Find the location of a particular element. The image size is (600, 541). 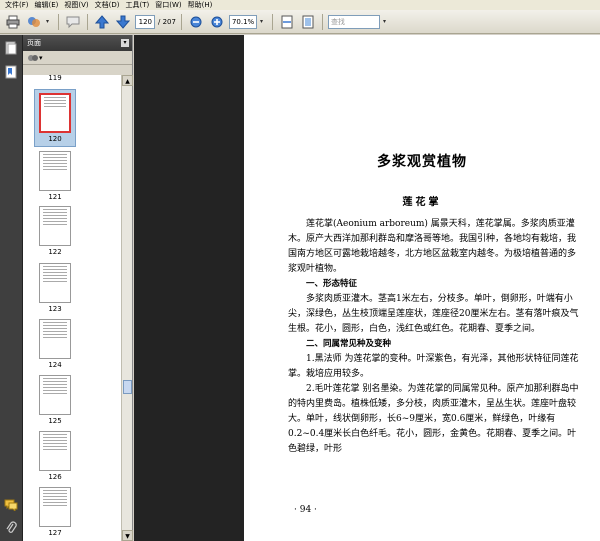

thumbnail-label: 124 is located at coordinates (55, 365).